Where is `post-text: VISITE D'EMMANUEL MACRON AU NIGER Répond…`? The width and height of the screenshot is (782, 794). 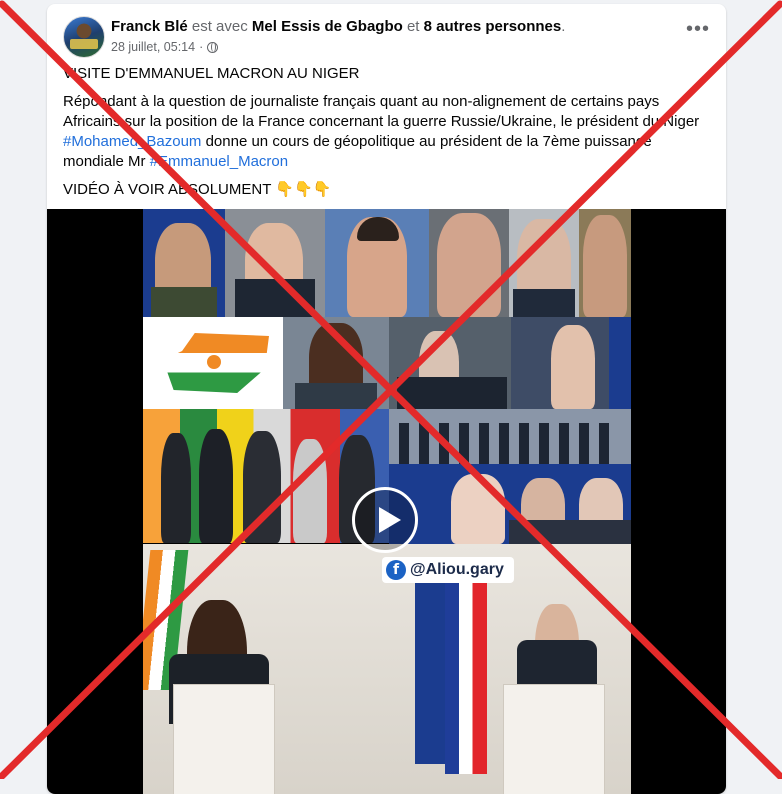 post-text: VISITE D'EMMANUEL MACRON AU NIGER Répond… is located at coordinates (385, 136).